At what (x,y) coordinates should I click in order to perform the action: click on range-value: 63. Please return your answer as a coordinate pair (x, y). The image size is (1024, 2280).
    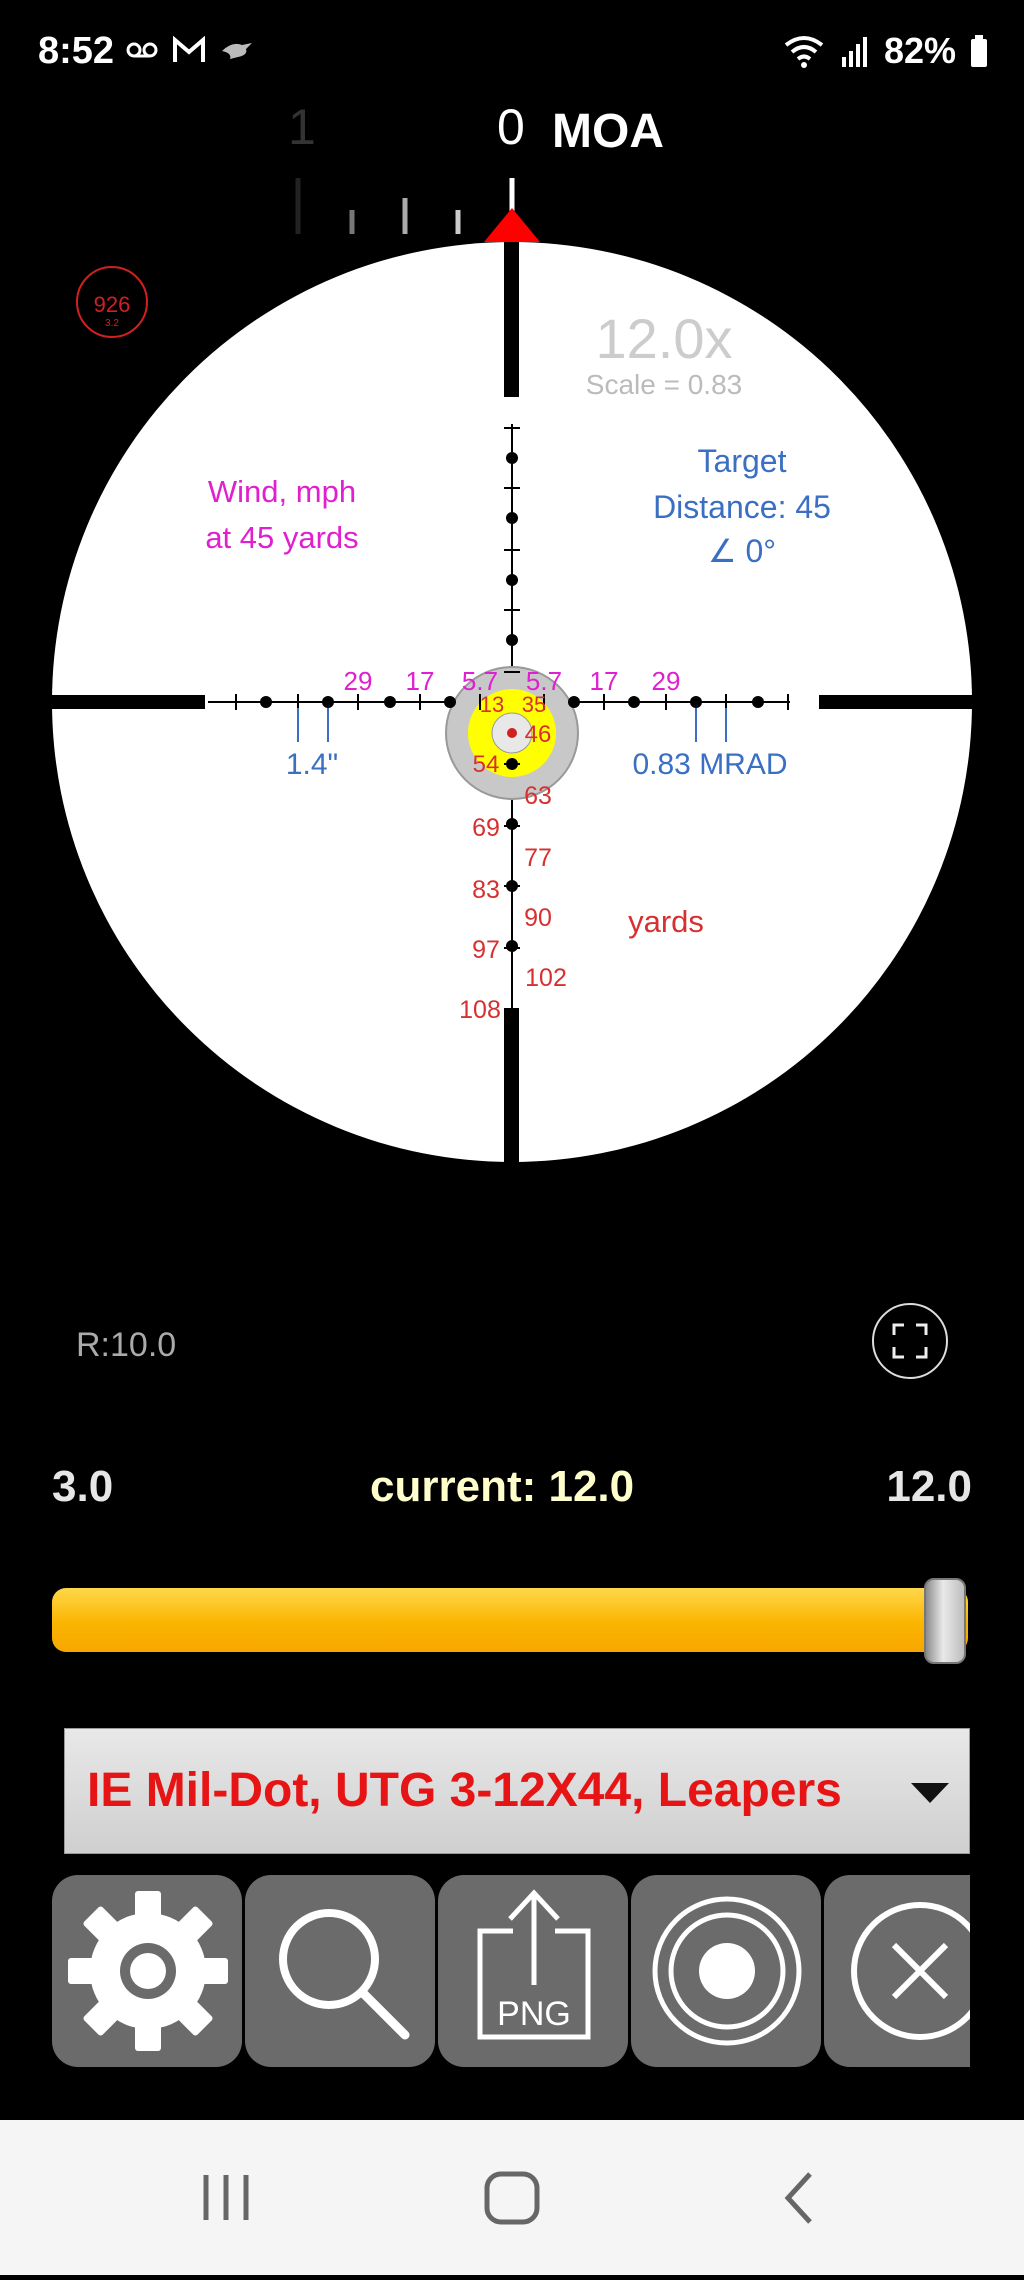
    Looking at the image, I should click on (538, 796).